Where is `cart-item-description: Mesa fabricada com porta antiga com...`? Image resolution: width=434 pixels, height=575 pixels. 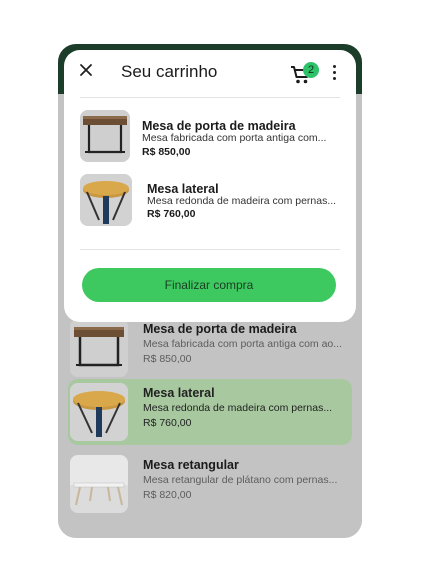
cart-item-description: Mesa fabricada com porta antiga com... is located at coordinates (234, 138).